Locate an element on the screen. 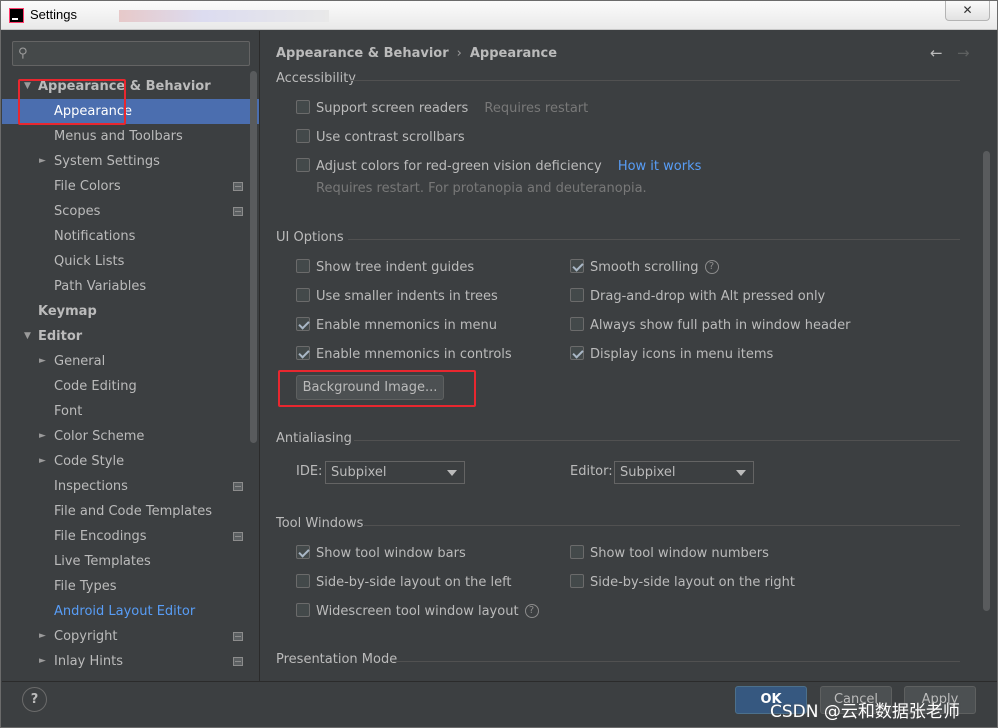  tree-item: Font is located at coordinates (130, 411).